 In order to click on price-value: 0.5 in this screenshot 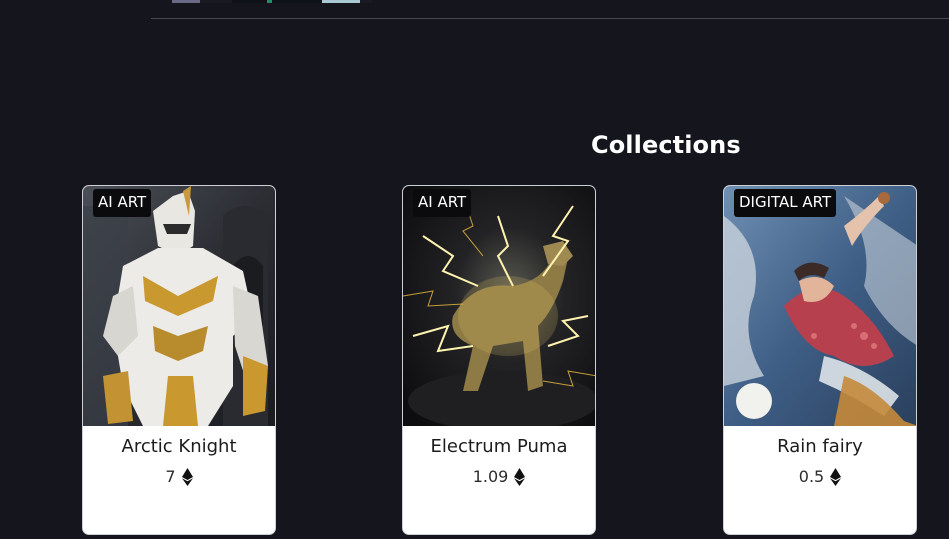, I will do `click(811, 476)`.